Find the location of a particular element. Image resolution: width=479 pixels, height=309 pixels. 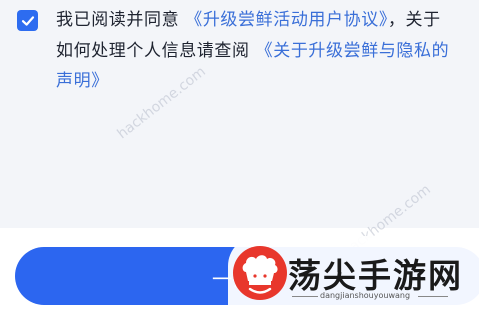

agreement-checkbox is located at coordinates (27, 20).